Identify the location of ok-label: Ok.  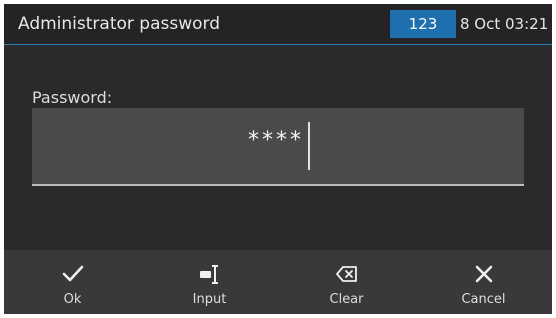
(72, 299).